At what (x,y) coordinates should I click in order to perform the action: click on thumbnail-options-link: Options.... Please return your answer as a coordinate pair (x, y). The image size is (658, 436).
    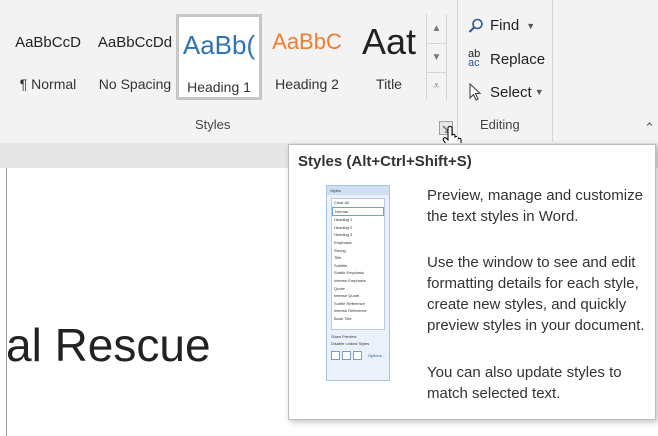
    Looking at the image, I should click on (376, 355).